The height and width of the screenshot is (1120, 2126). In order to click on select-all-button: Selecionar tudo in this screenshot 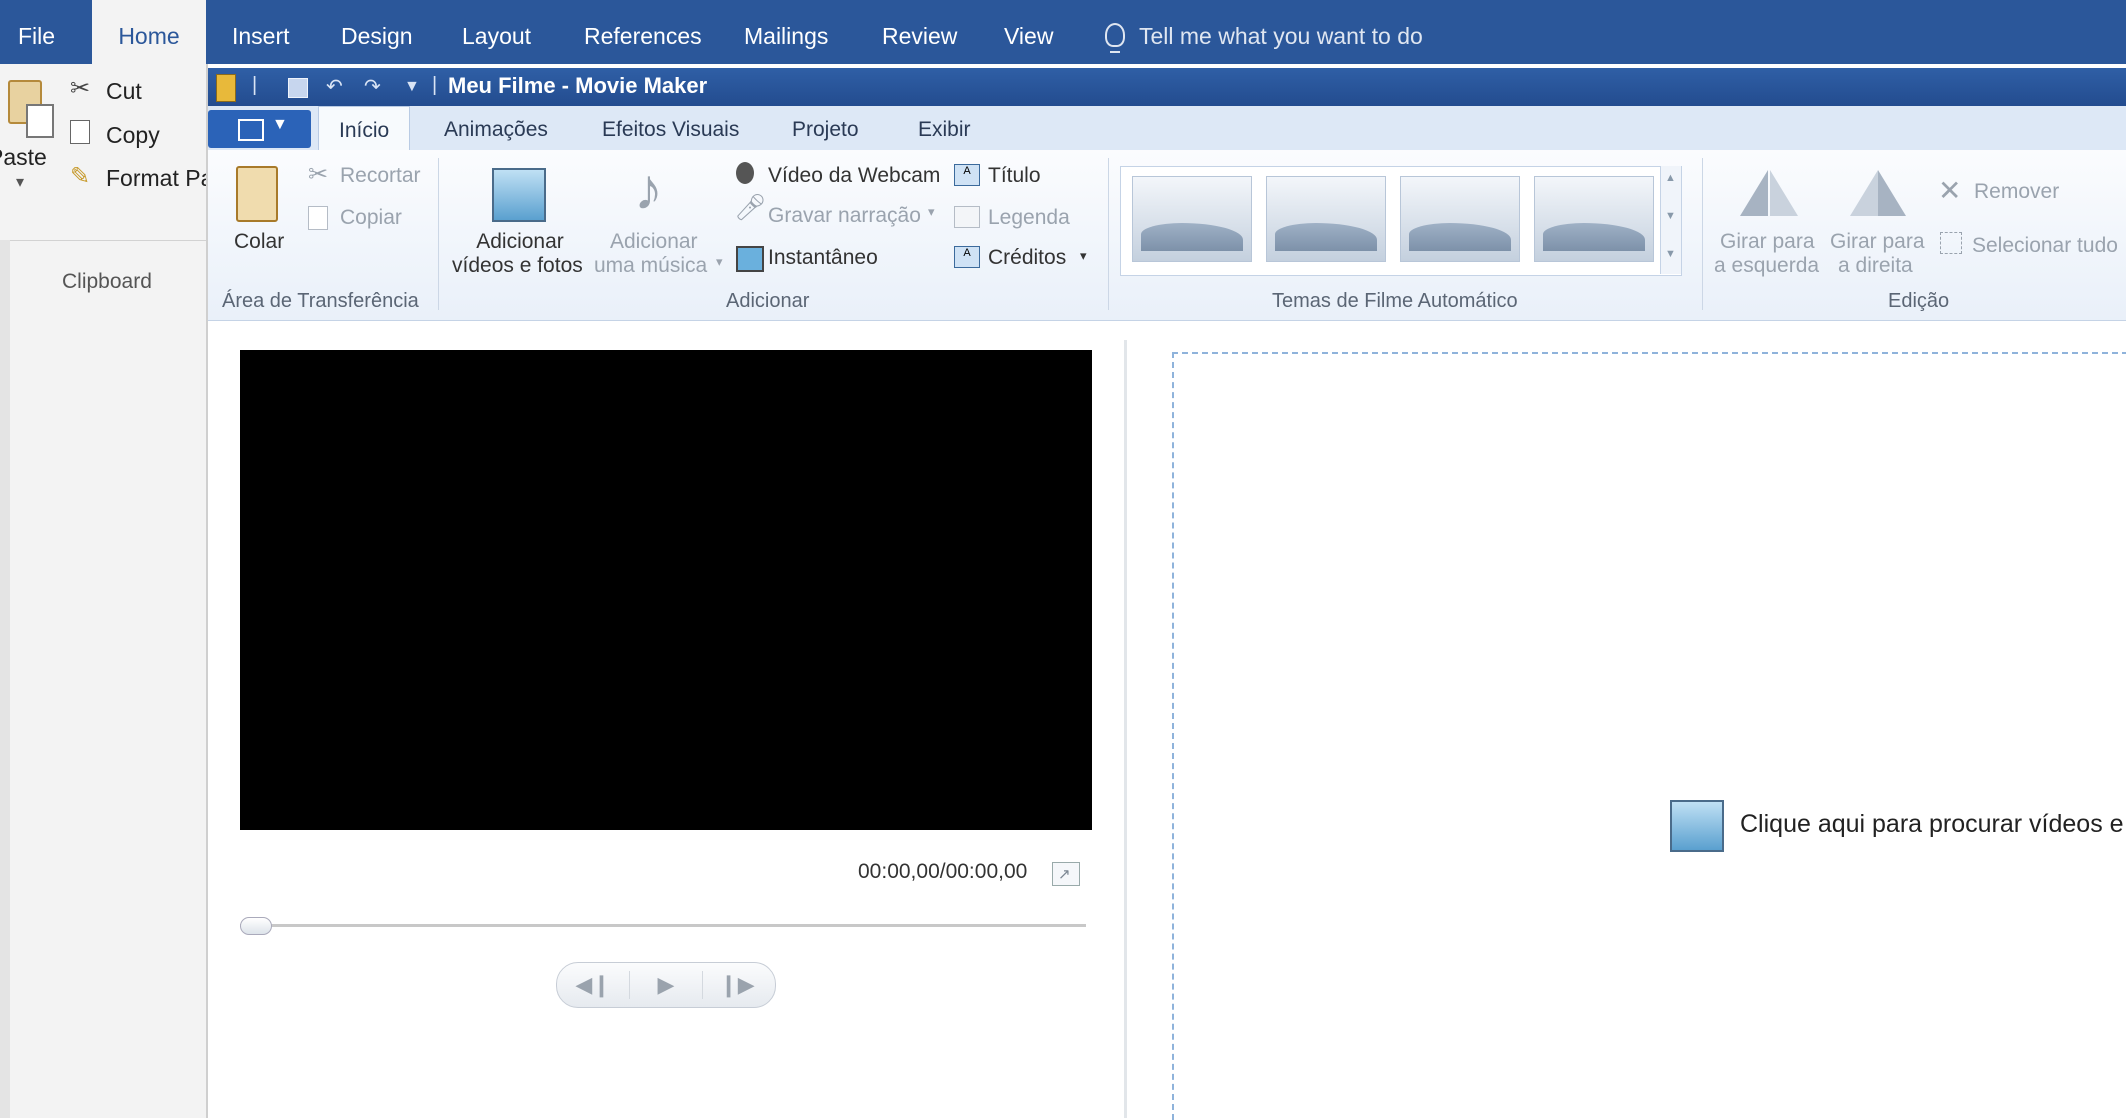, I will do `click(2049, 246)`.